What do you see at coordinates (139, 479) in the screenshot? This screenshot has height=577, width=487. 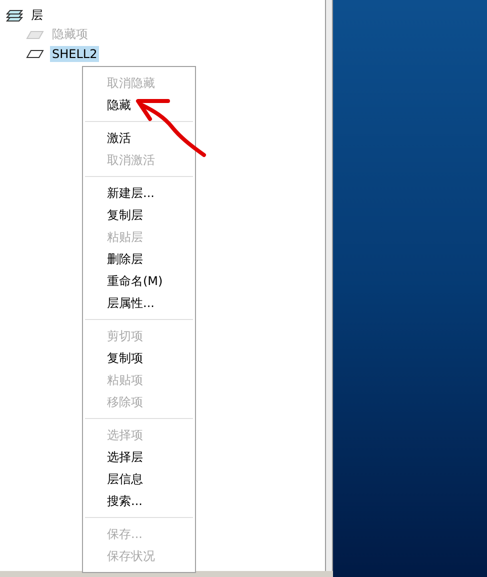 I see `menu-item: 层信息` at bounding box center [139, 479].